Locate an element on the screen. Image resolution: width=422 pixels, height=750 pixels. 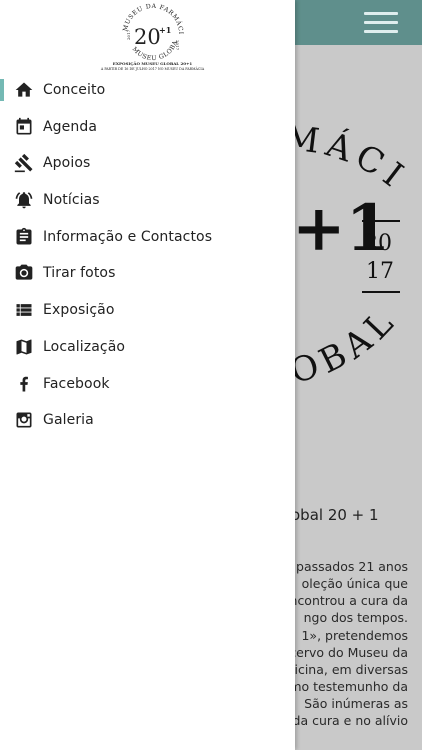
menu-item-label: Tirar fotos is located at coordinates (79, 273).